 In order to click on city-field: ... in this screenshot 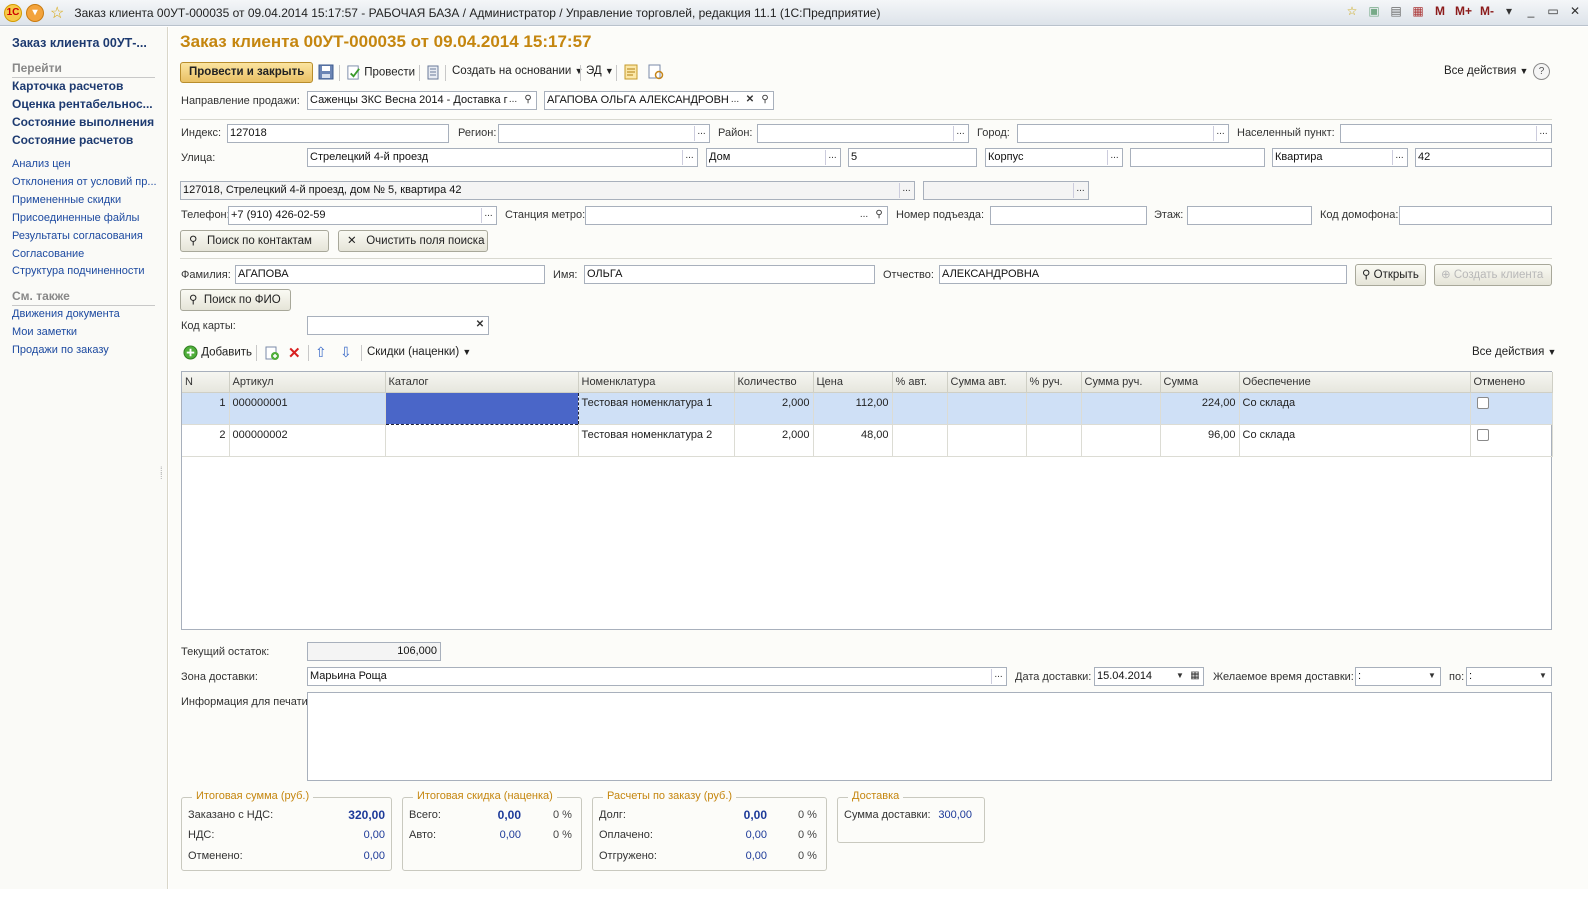, I will do `click(1123, 133)`.